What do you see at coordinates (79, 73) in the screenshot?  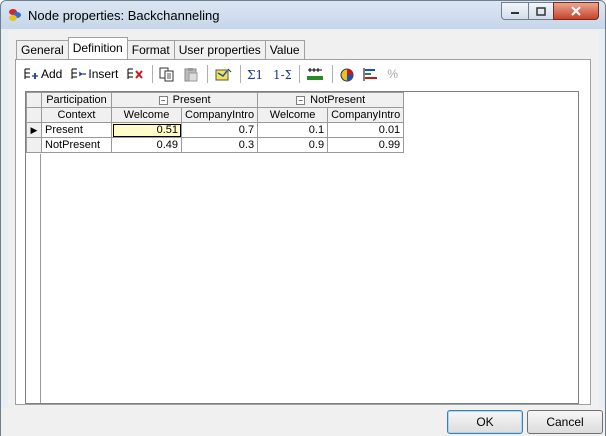 I see `insert-state-icon` at bounding box center [79, 73].